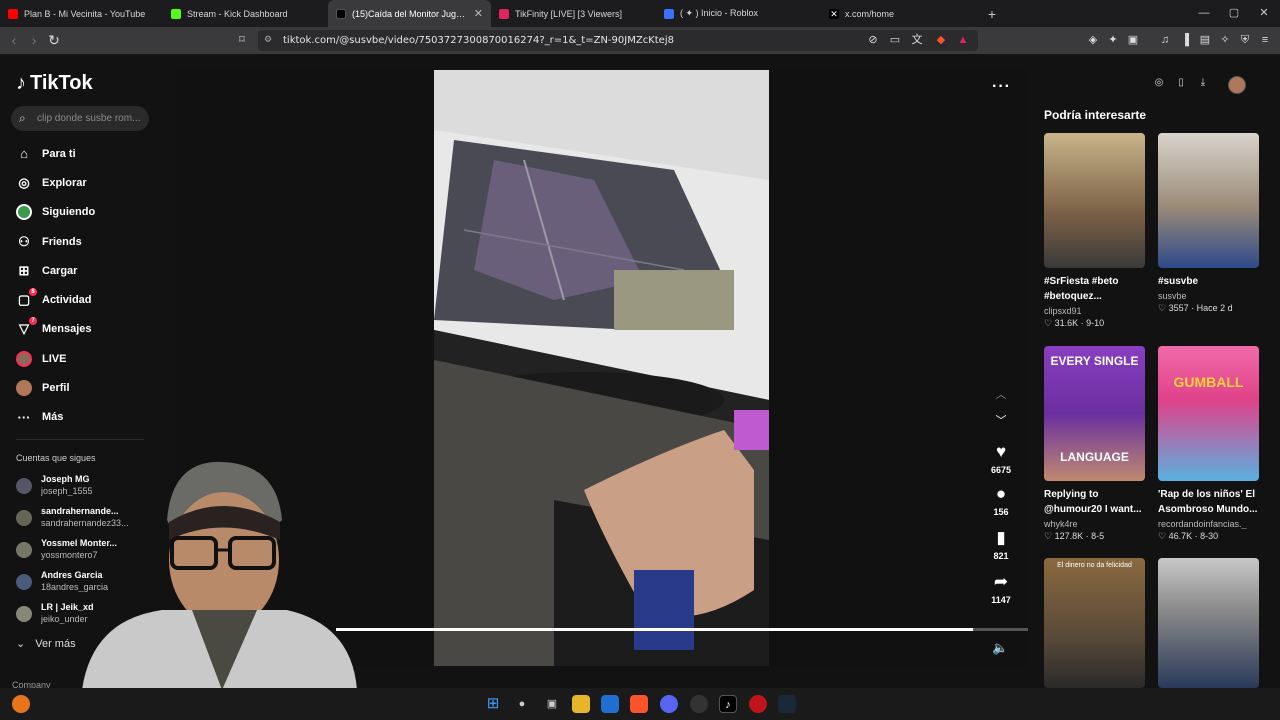 The height and width of the screenshot is (720, 1280). What do you see at coordinates (21, 704) in the screenshot?
I see `weather-icon` at bounding box center [21, 704].